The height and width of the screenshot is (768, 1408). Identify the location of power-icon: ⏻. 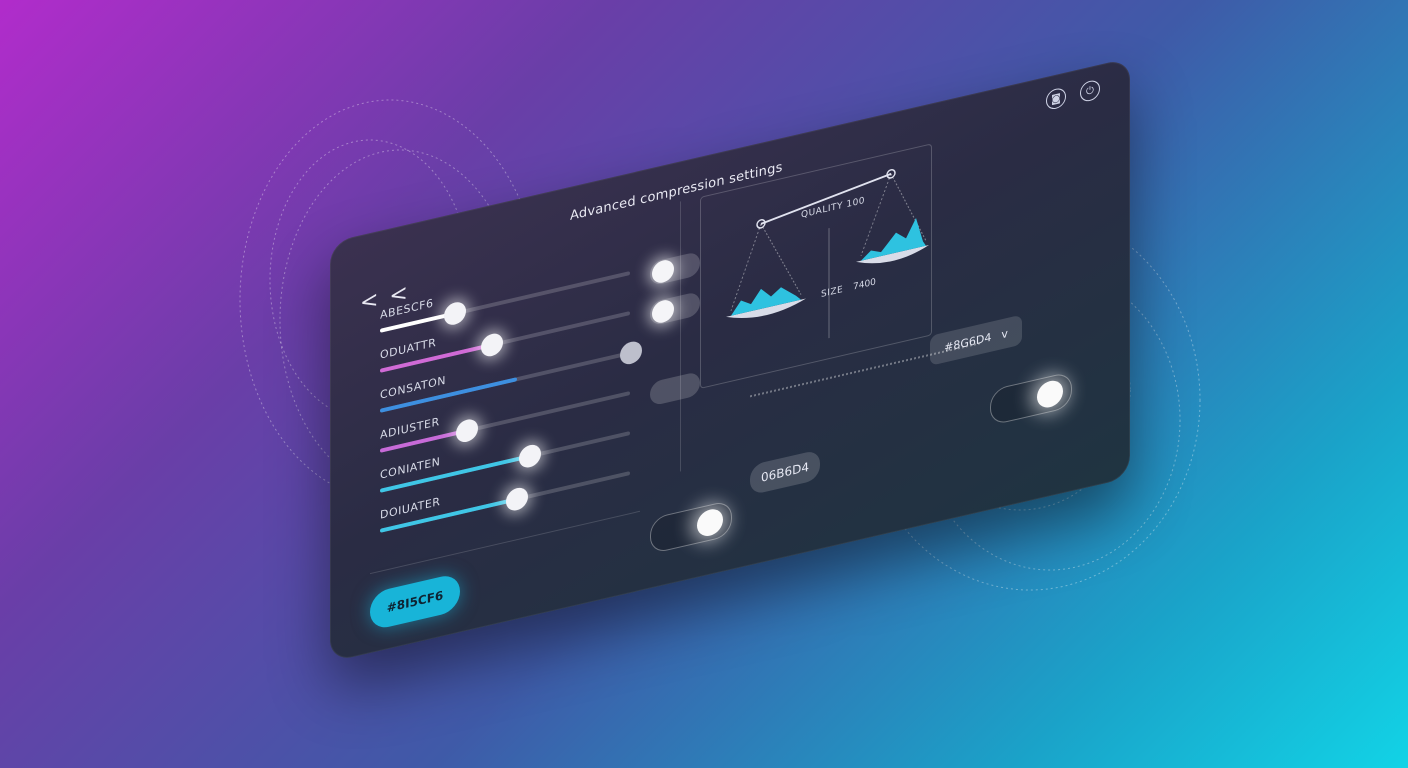
(1090, 91).